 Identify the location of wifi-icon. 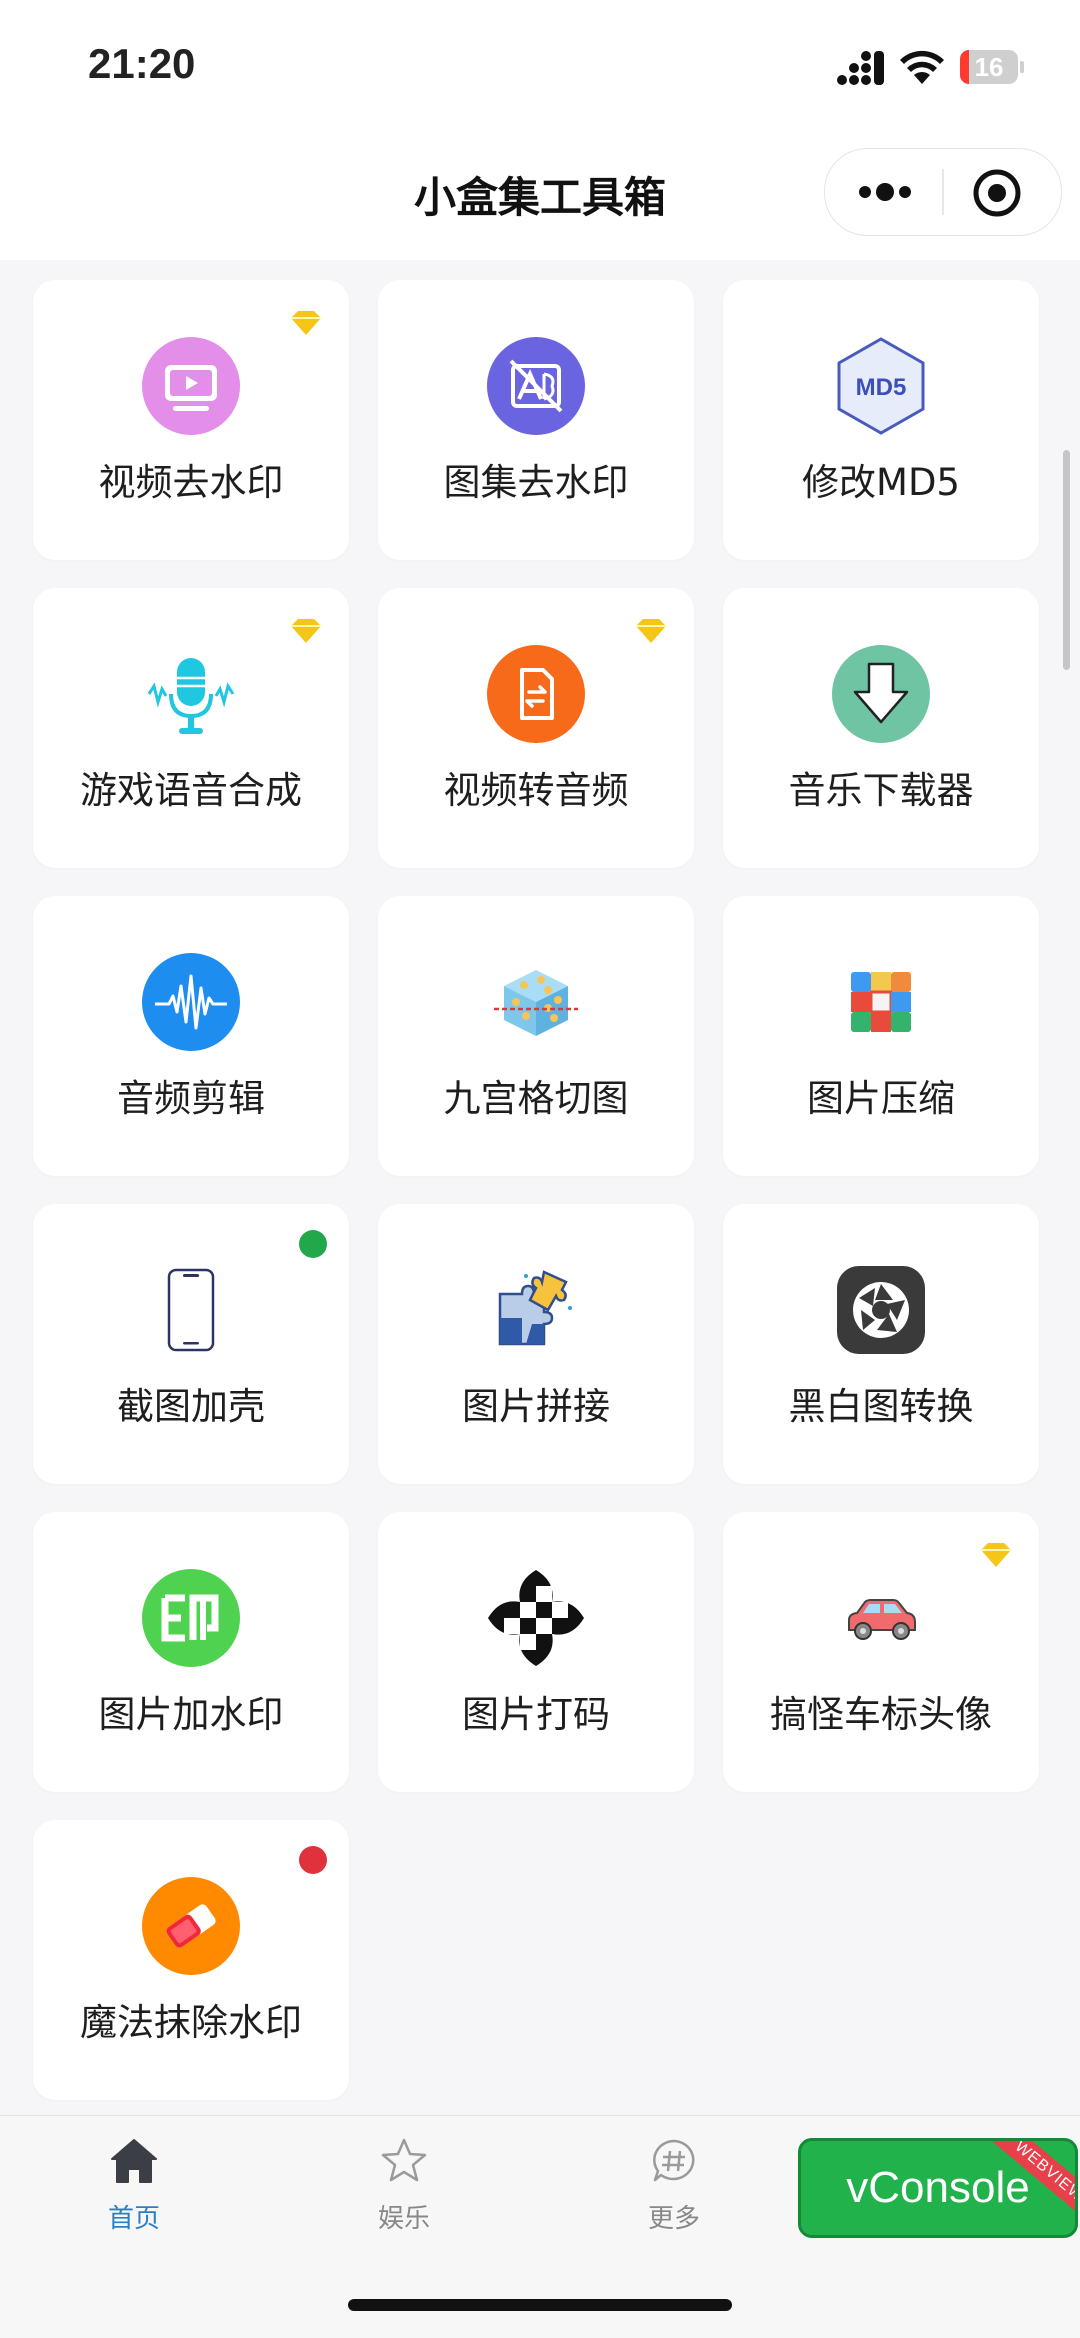
(922, 67).